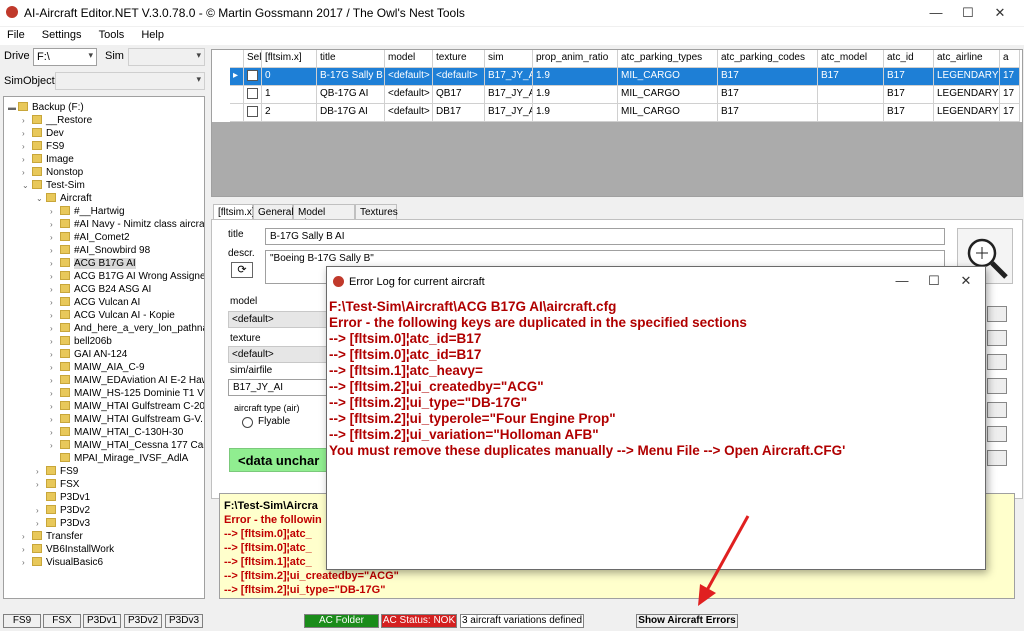 The image size is (1024, 631). Describe the element at coordinates (253, 59) in the screenshot. I see `column-header: Sel.` at that location.